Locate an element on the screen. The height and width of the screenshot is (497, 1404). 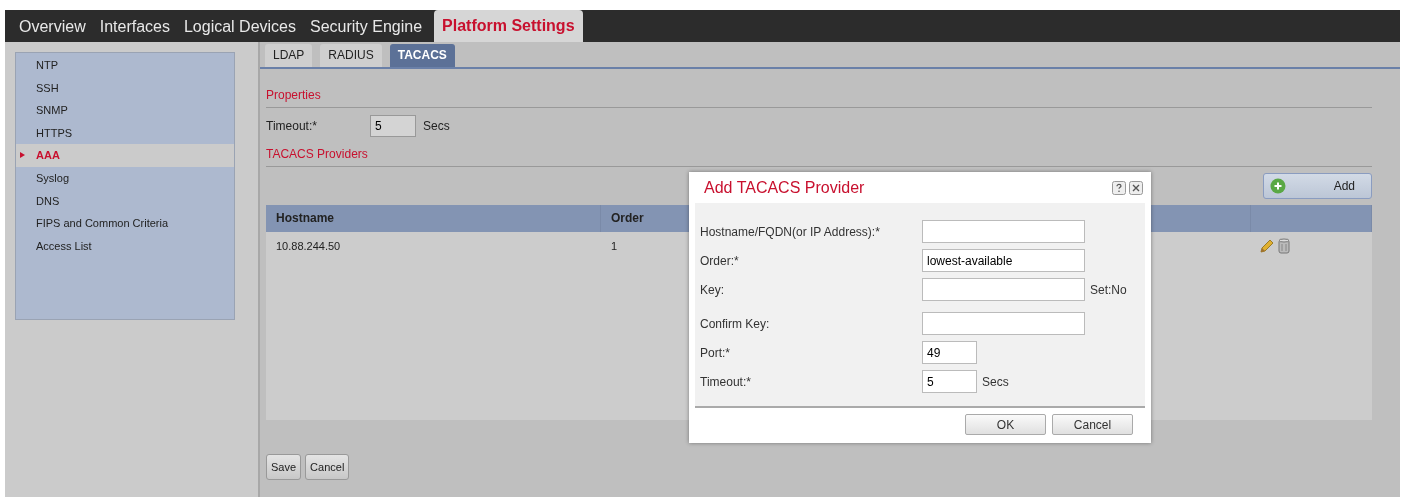
suffix-label: Set:No is located at coordinates (1108, 289).